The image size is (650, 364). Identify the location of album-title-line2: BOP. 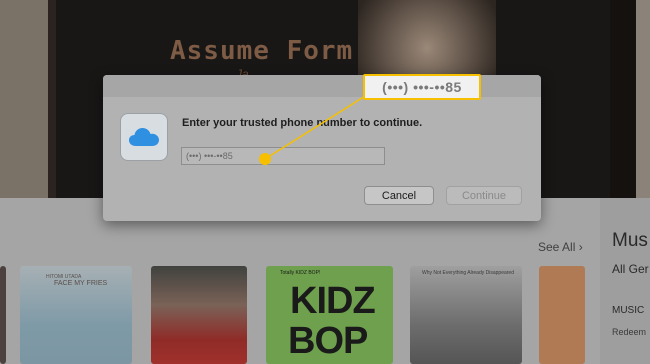
(328, 341).